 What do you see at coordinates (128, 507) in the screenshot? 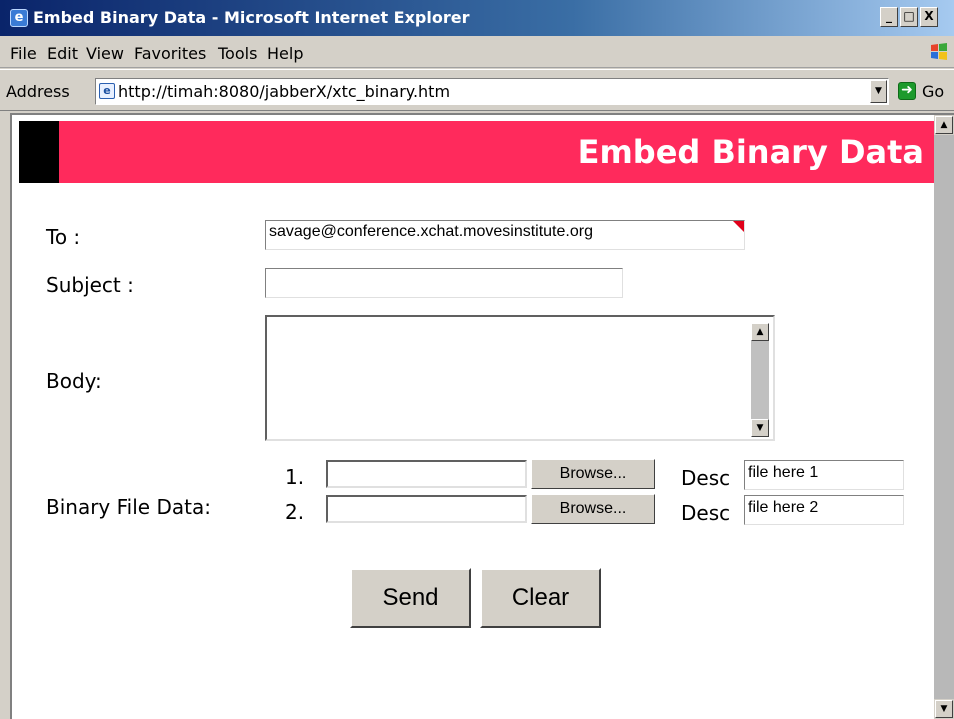
I see `binary-file-label: Binary File Data:` at bounding box center [128, 507].